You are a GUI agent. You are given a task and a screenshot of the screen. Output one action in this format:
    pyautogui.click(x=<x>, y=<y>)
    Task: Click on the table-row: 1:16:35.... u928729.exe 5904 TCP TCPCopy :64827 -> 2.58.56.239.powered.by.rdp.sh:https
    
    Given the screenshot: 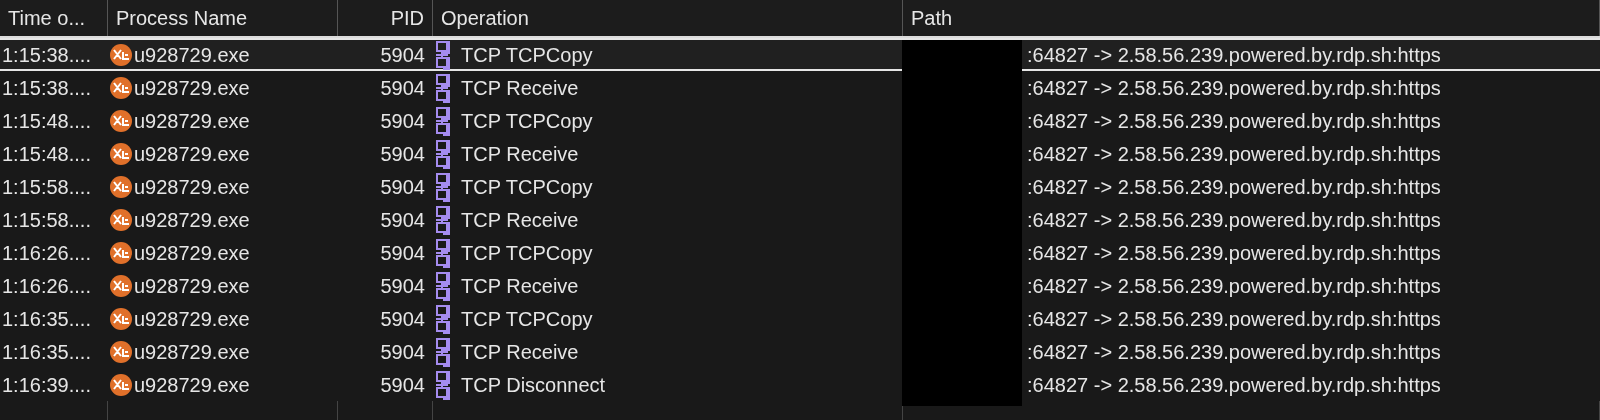 What is the action you would take?
    pyautogui.click(x=800, y=318)
    